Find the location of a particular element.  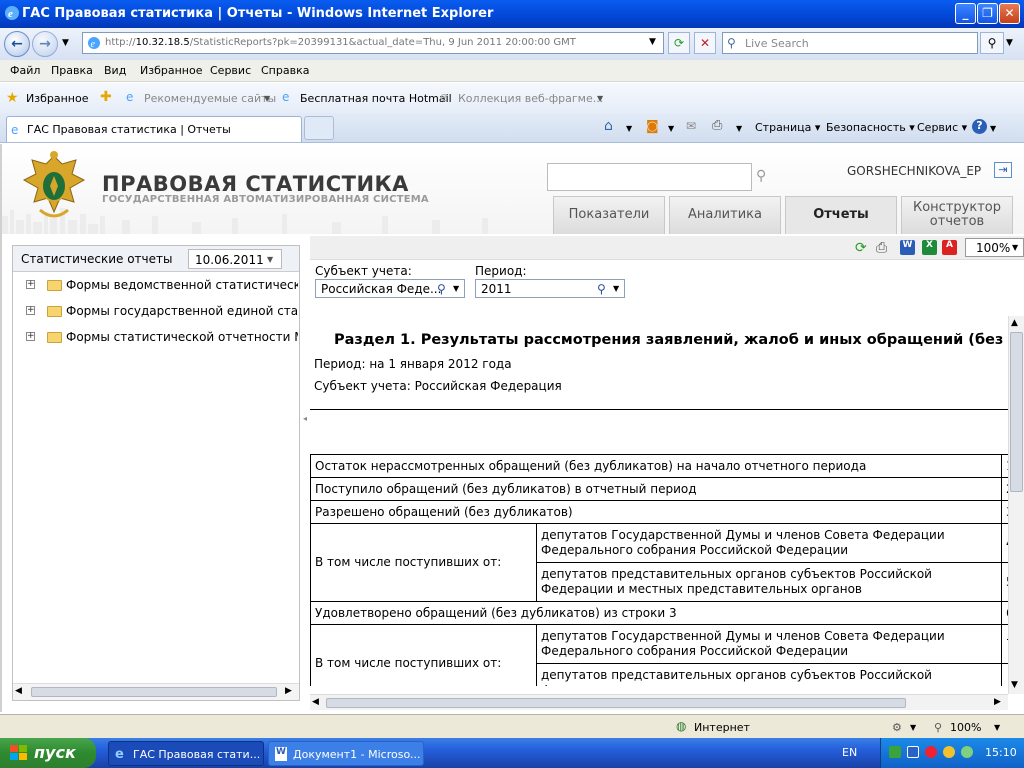

close-button: ✕ is located at coordinates (1009, 13).